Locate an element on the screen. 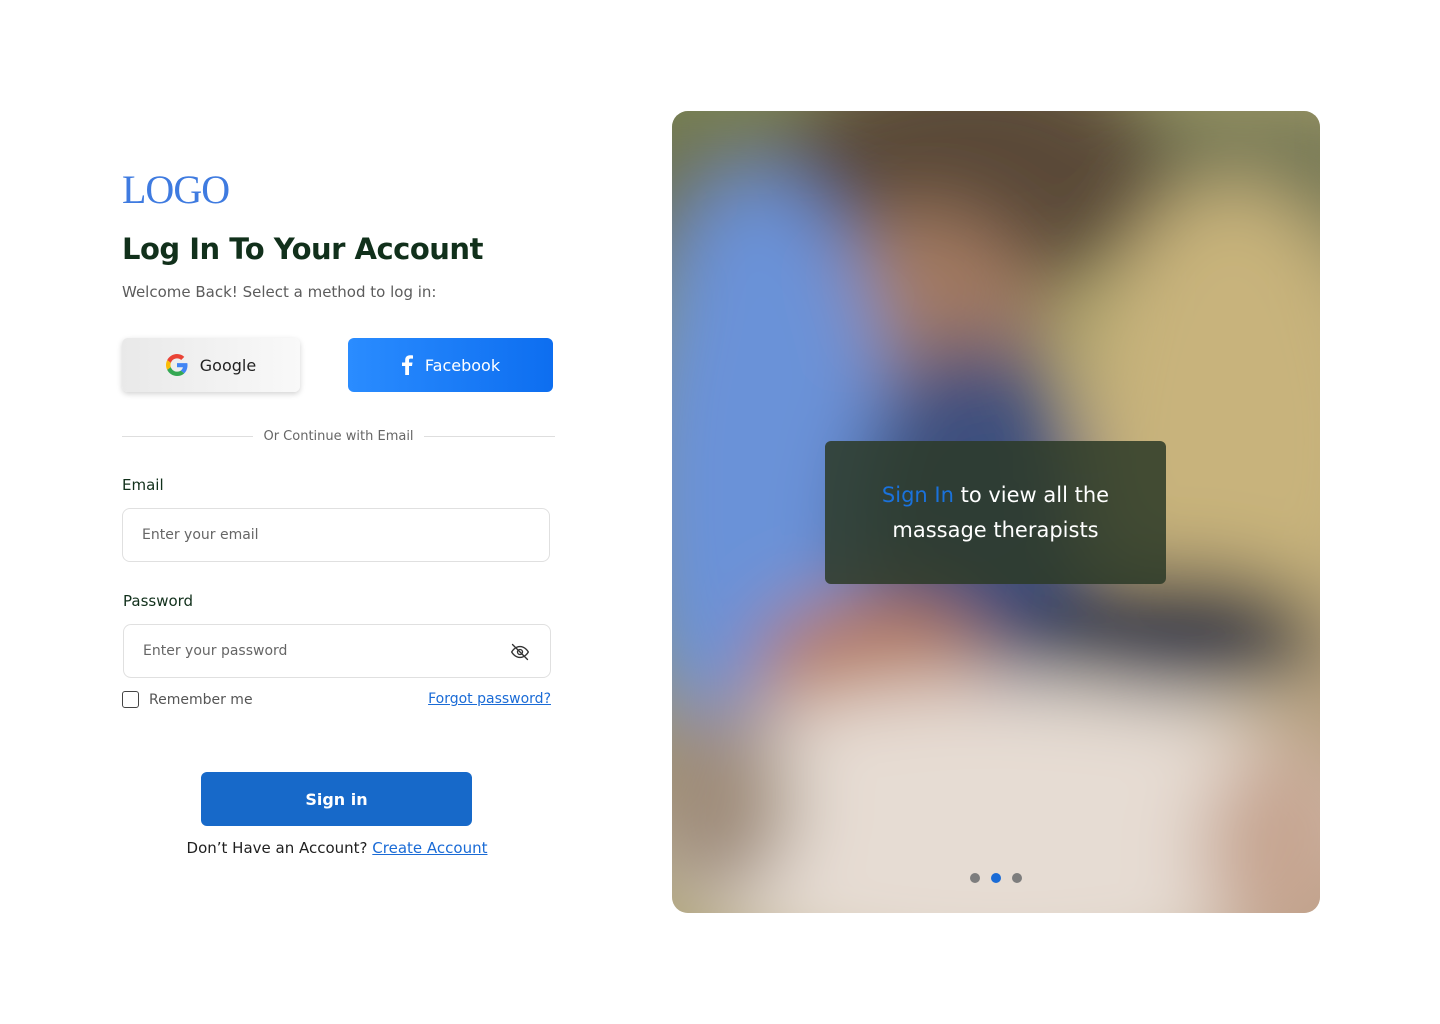 The height and width of the screenshot is (1024, 1440). google-button-label: Google is located at coordinates (228, 365).